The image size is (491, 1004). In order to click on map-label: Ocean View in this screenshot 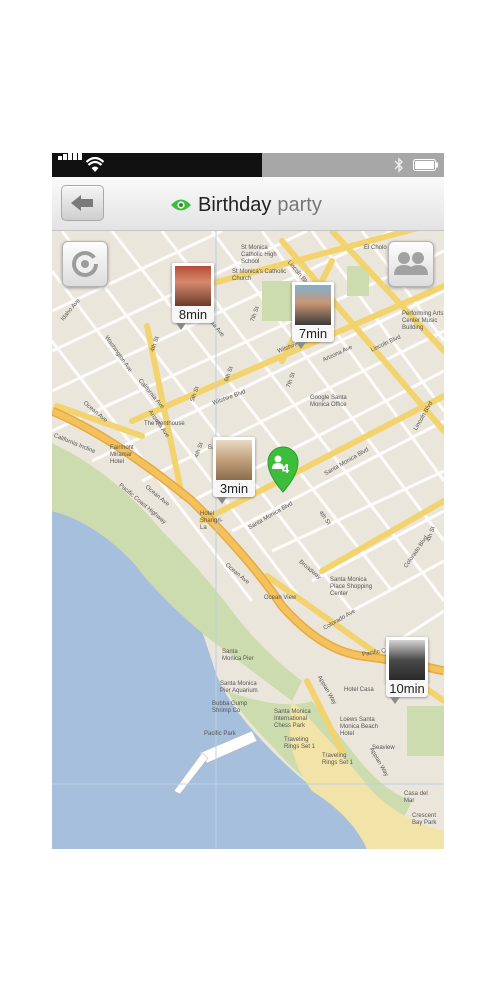, I will do `click(280, 598)`.